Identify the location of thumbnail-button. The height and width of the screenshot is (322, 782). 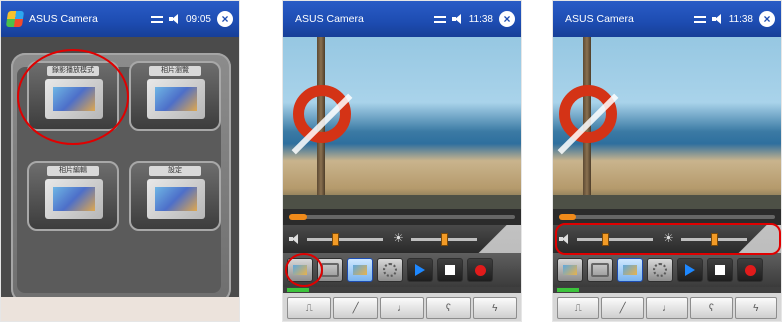
(570, 270).